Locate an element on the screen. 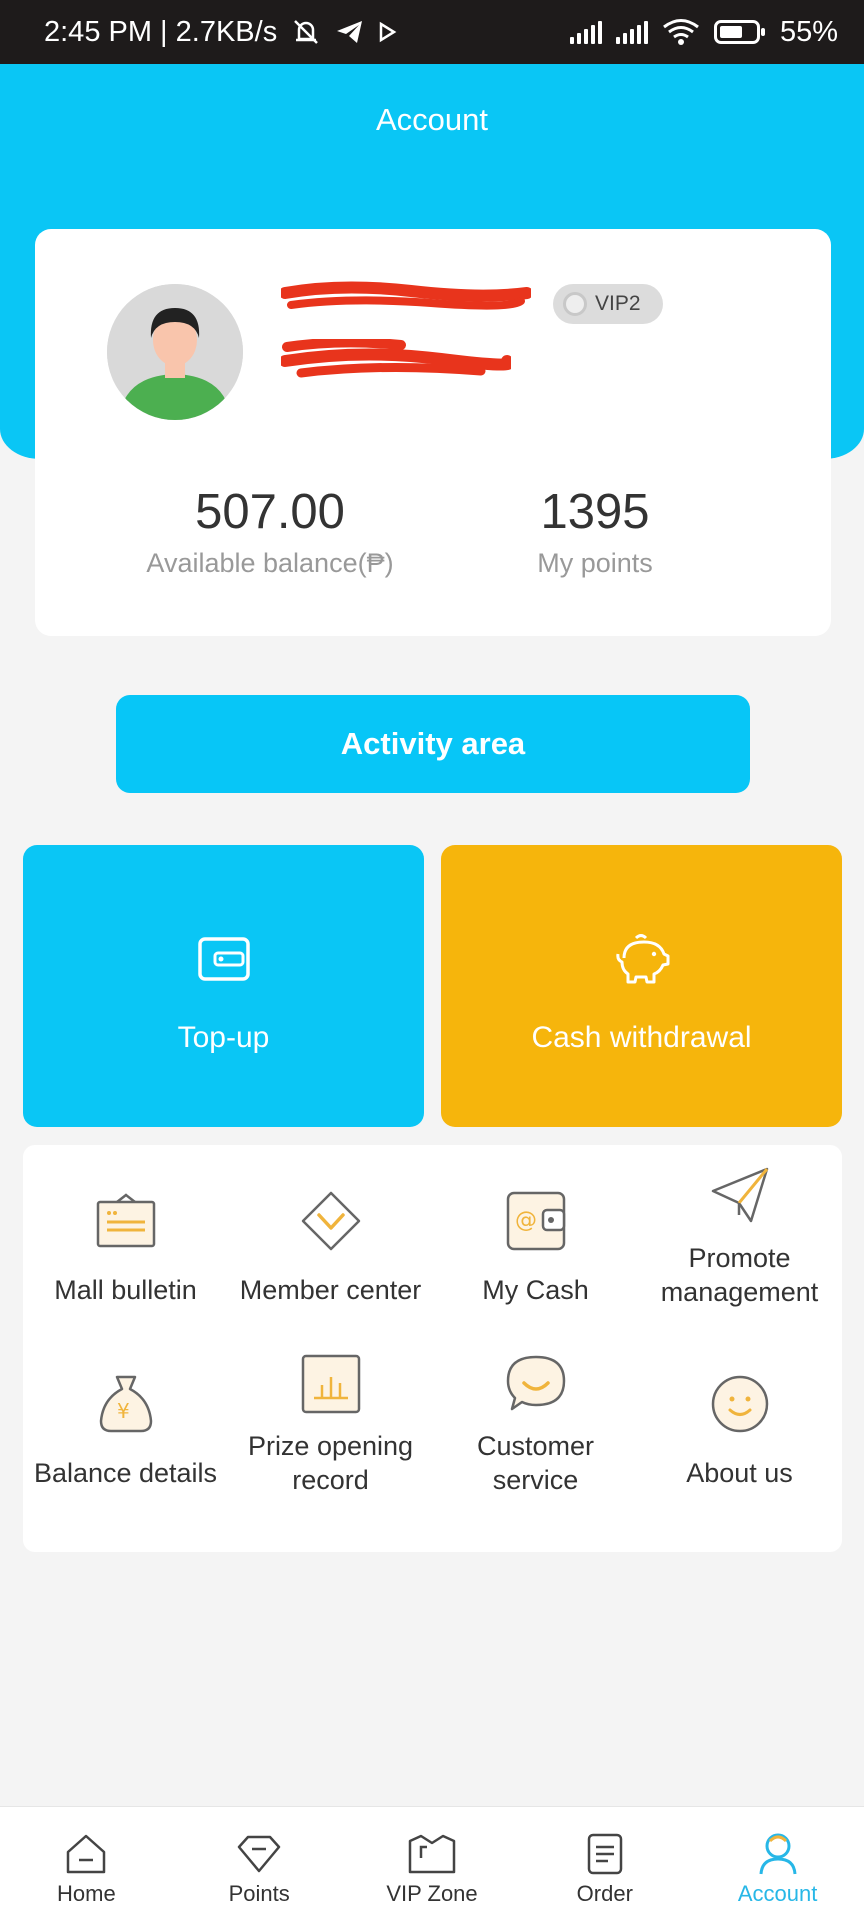 Image resolution: width=864 pixels, height=1920 pixels. wallet-card-icon is located at coordinates (223, 959).